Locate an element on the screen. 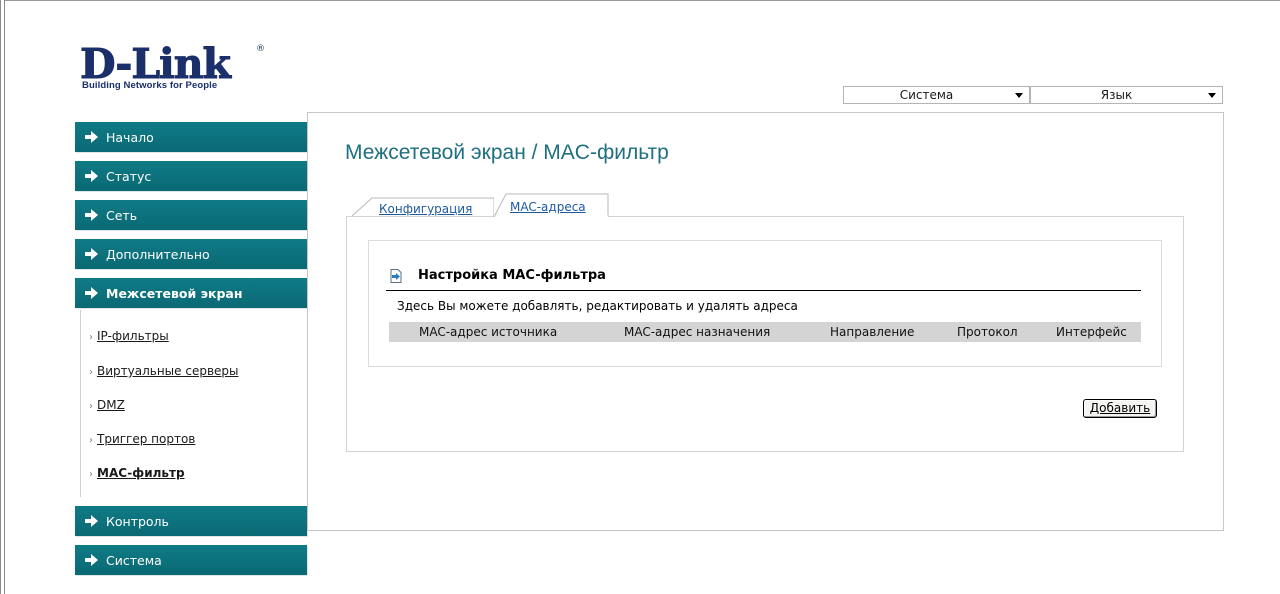 Image resolution: width=1280 pixels, height=594 pixels. submenu-link: Виртуальные серверы is located at coordinates (168, 371).